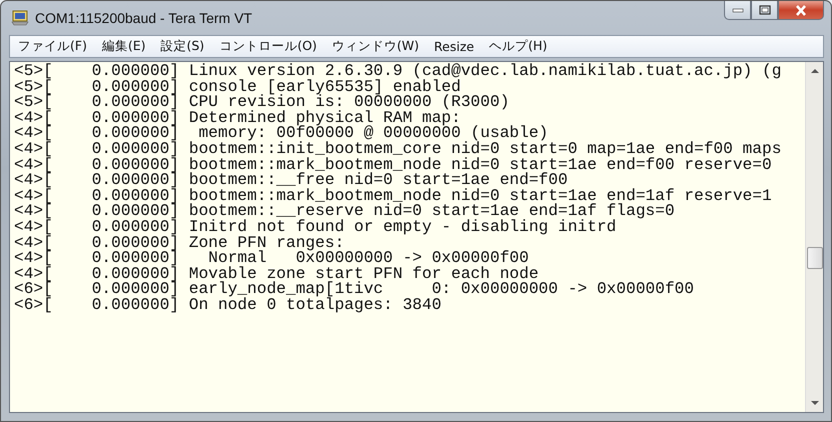 The height and width of the screenshot is (422, 832). What do you see at coordinates (398, 72) in the screenshot?
I see `terminal-line: <5>[ 0.000000] Linux version 2.6.30.9 (cad@vdec.lab.namikilab.tuat.ac.jp) (g` at bounding box center [398, 72].